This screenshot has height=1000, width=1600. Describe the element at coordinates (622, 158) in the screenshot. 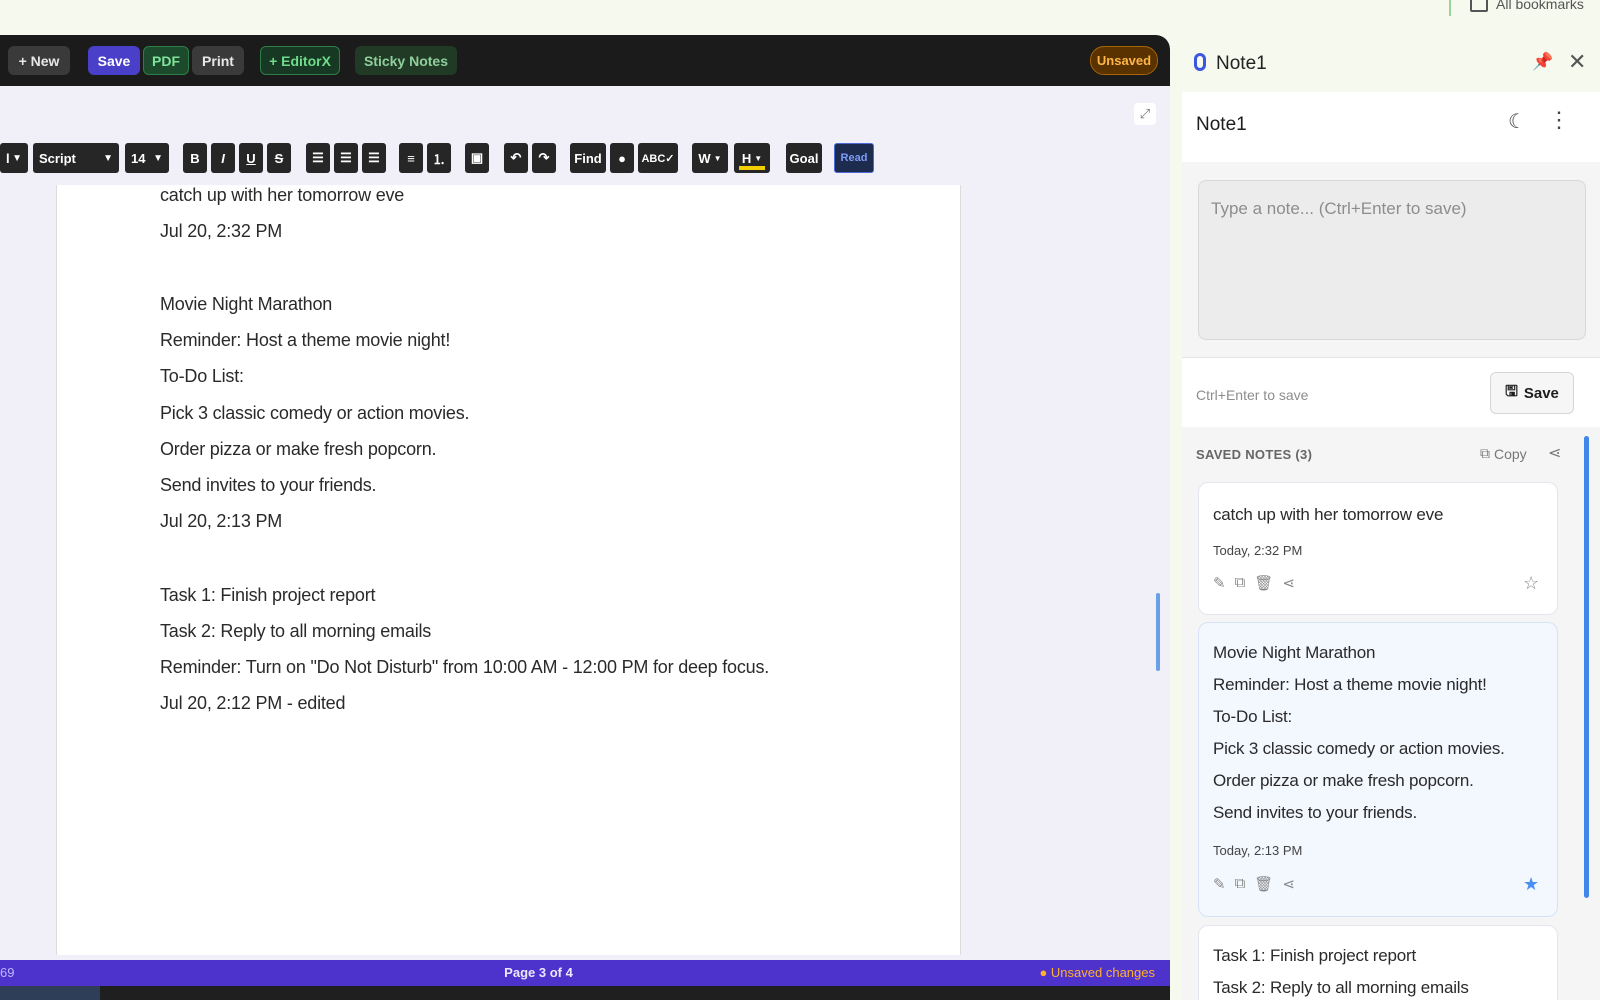

I see `microphone-icon: ●` at that location.